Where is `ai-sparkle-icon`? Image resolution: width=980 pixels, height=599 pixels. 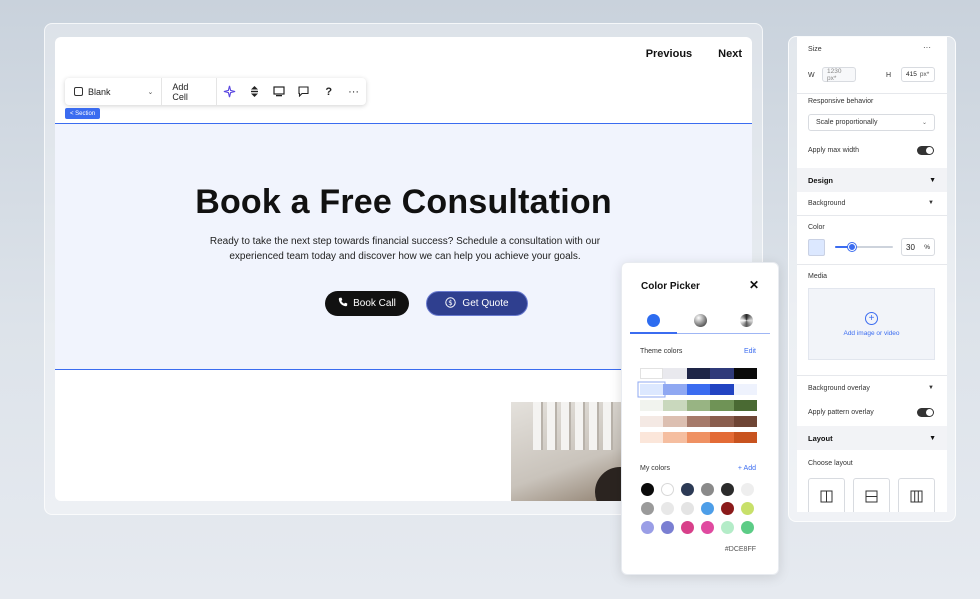
ai-sparkle-icon is located at coordinates (229, 91).